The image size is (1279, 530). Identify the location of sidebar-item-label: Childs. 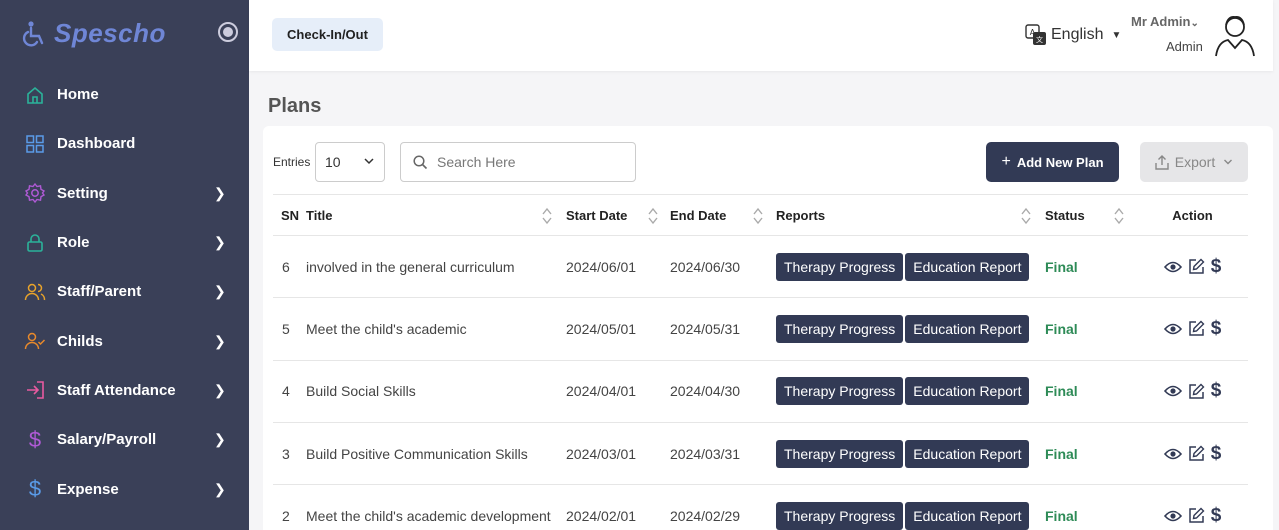
(80, 341).